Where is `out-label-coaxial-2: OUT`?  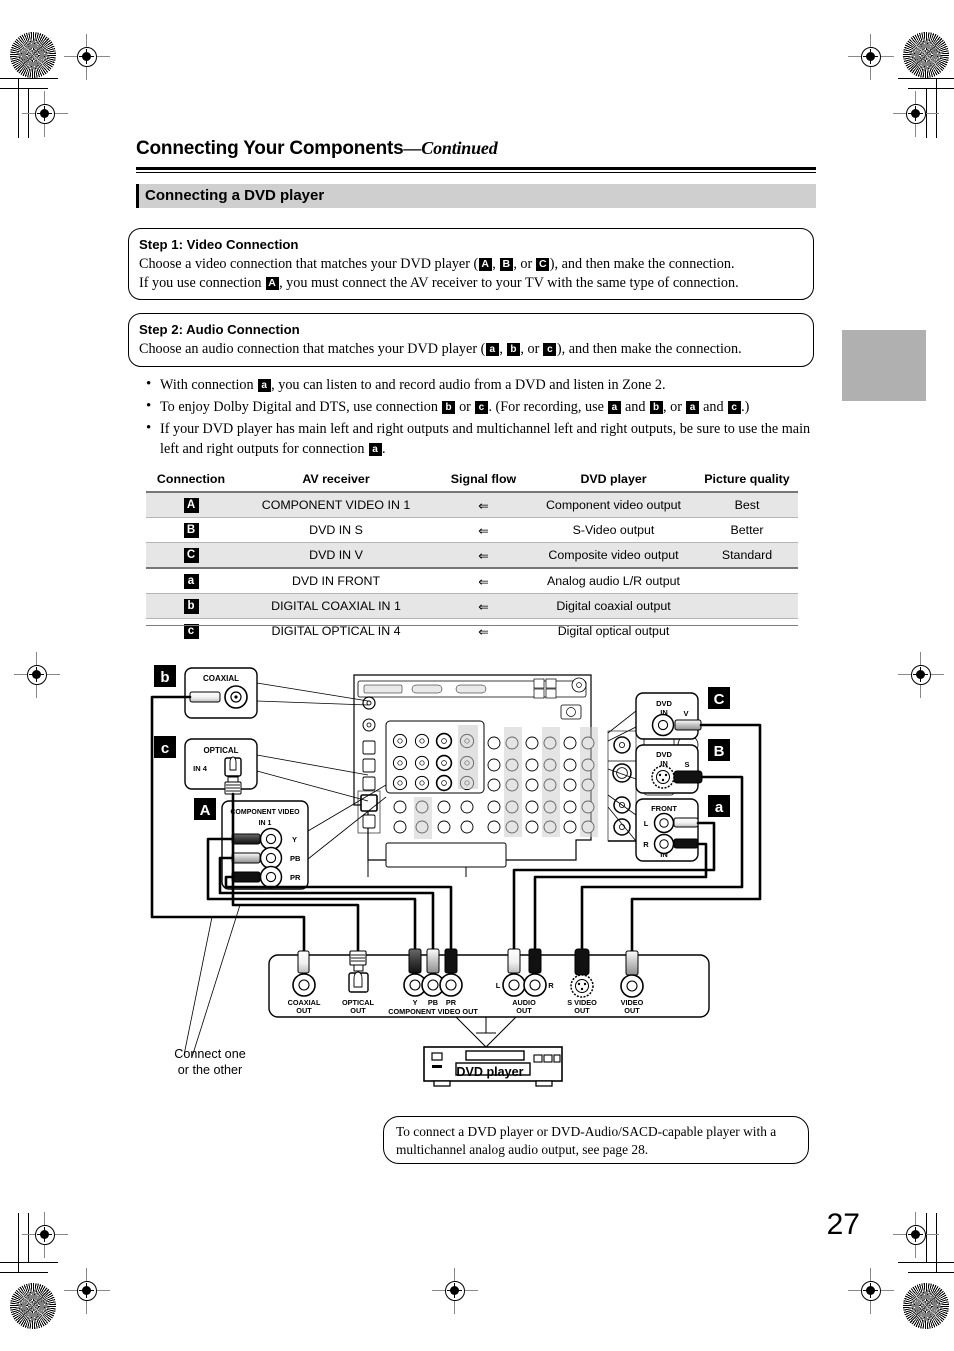
out-label-coaxial-2: OUT is located at coordinates (304, 1010).